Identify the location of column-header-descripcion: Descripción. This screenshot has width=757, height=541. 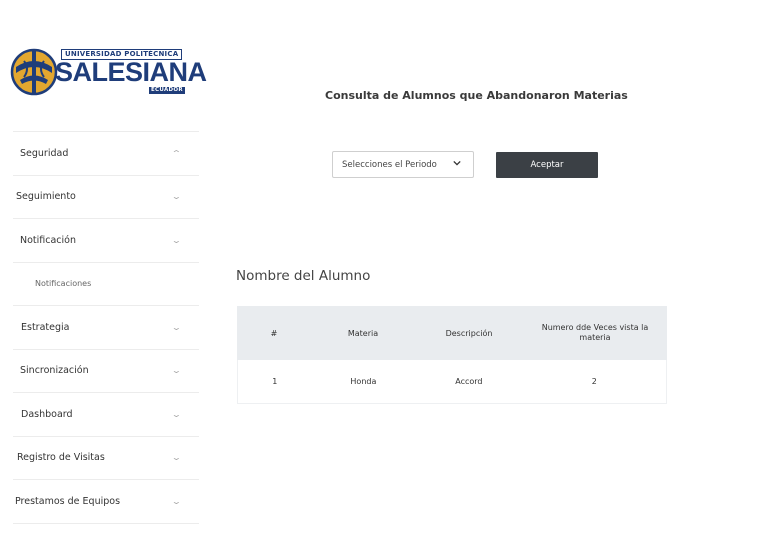
(469, 333).